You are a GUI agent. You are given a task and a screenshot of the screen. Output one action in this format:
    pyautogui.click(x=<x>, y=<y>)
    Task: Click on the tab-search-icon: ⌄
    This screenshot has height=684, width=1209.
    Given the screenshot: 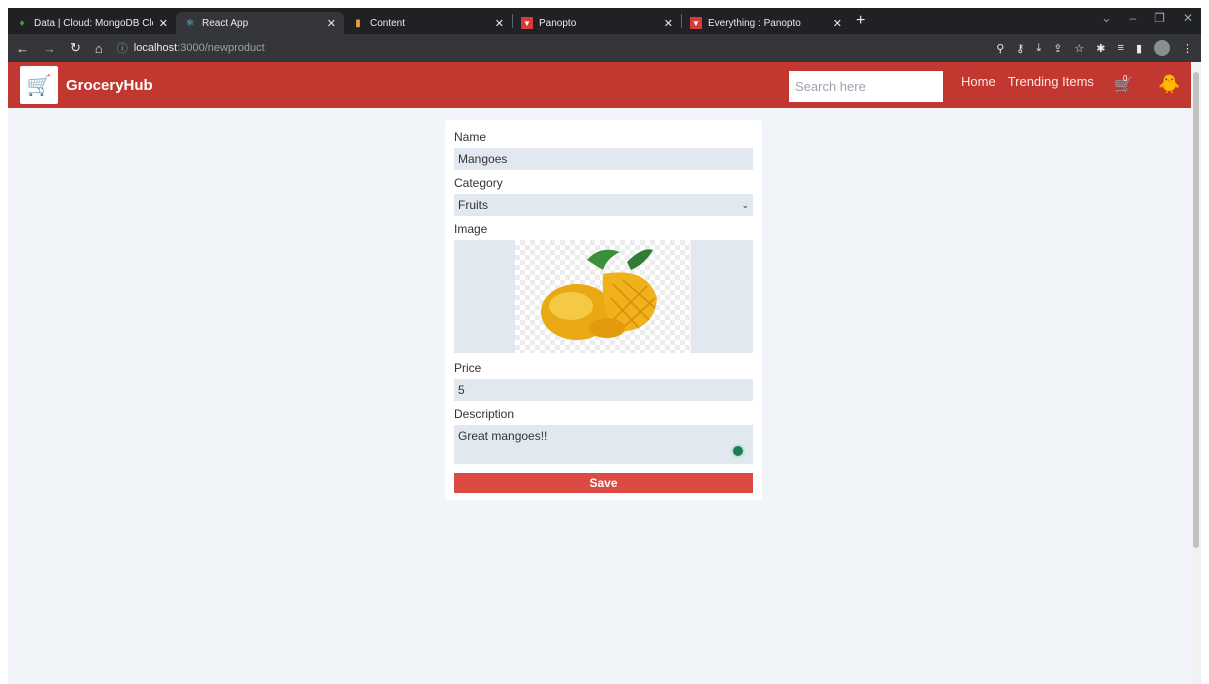 What is the action you would take?
    pyautogui.click(x=1106, y=18)
    